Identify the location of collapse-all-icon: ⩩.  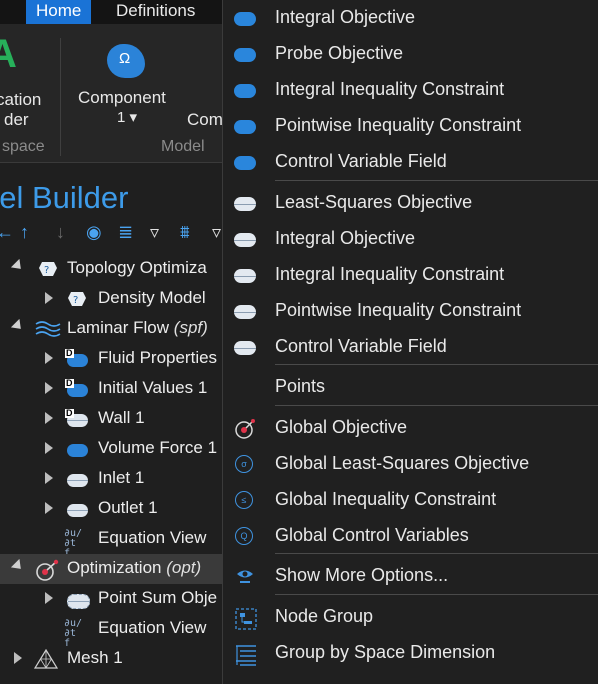
(185, 232).